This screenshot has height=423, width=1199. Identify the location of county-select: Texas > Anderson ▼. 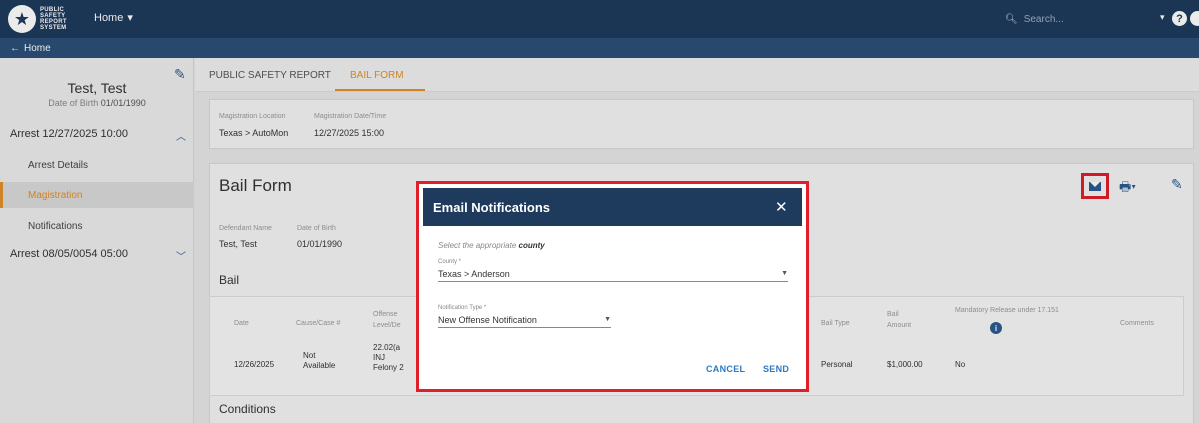
(613, 274).